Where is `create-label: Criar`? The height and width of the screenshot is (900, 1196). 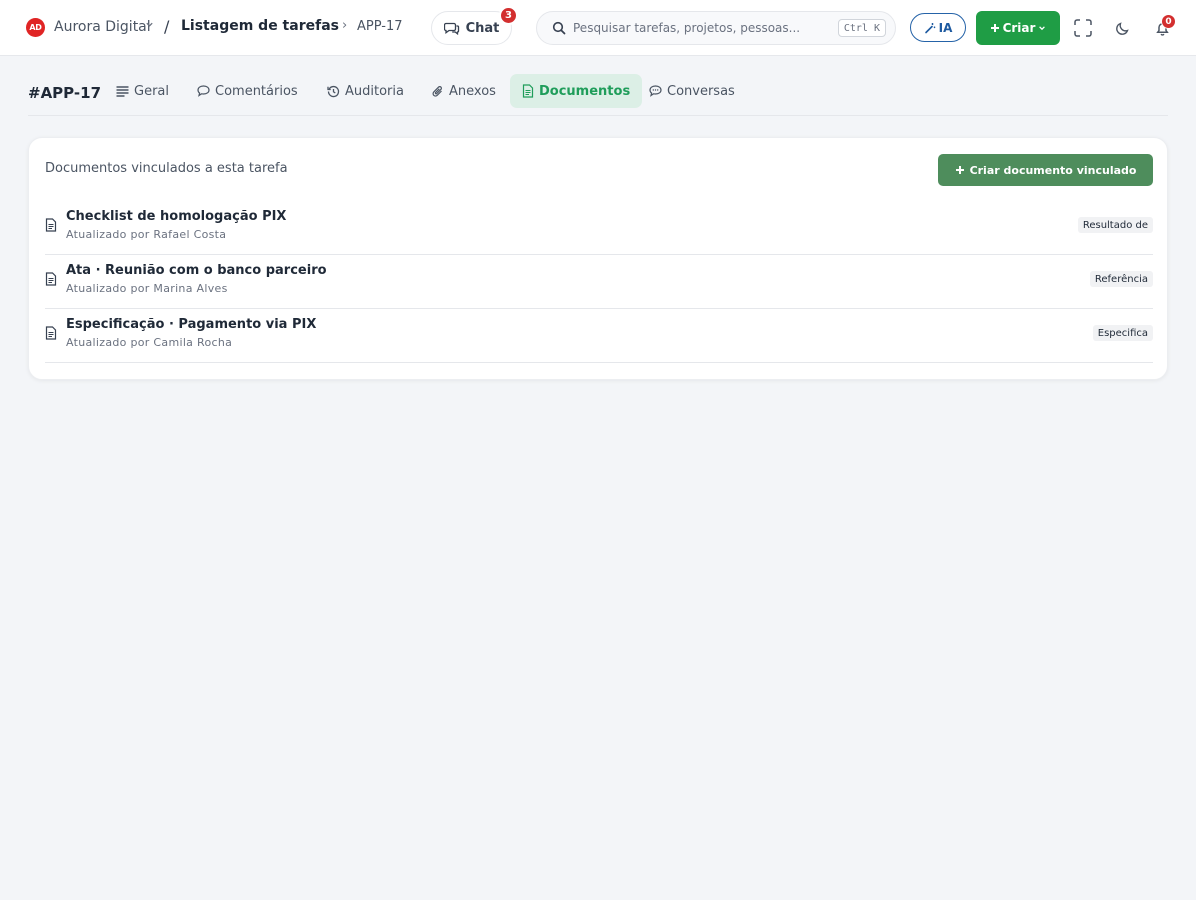 create-label: Criar is located at coordinates (1019, 28).